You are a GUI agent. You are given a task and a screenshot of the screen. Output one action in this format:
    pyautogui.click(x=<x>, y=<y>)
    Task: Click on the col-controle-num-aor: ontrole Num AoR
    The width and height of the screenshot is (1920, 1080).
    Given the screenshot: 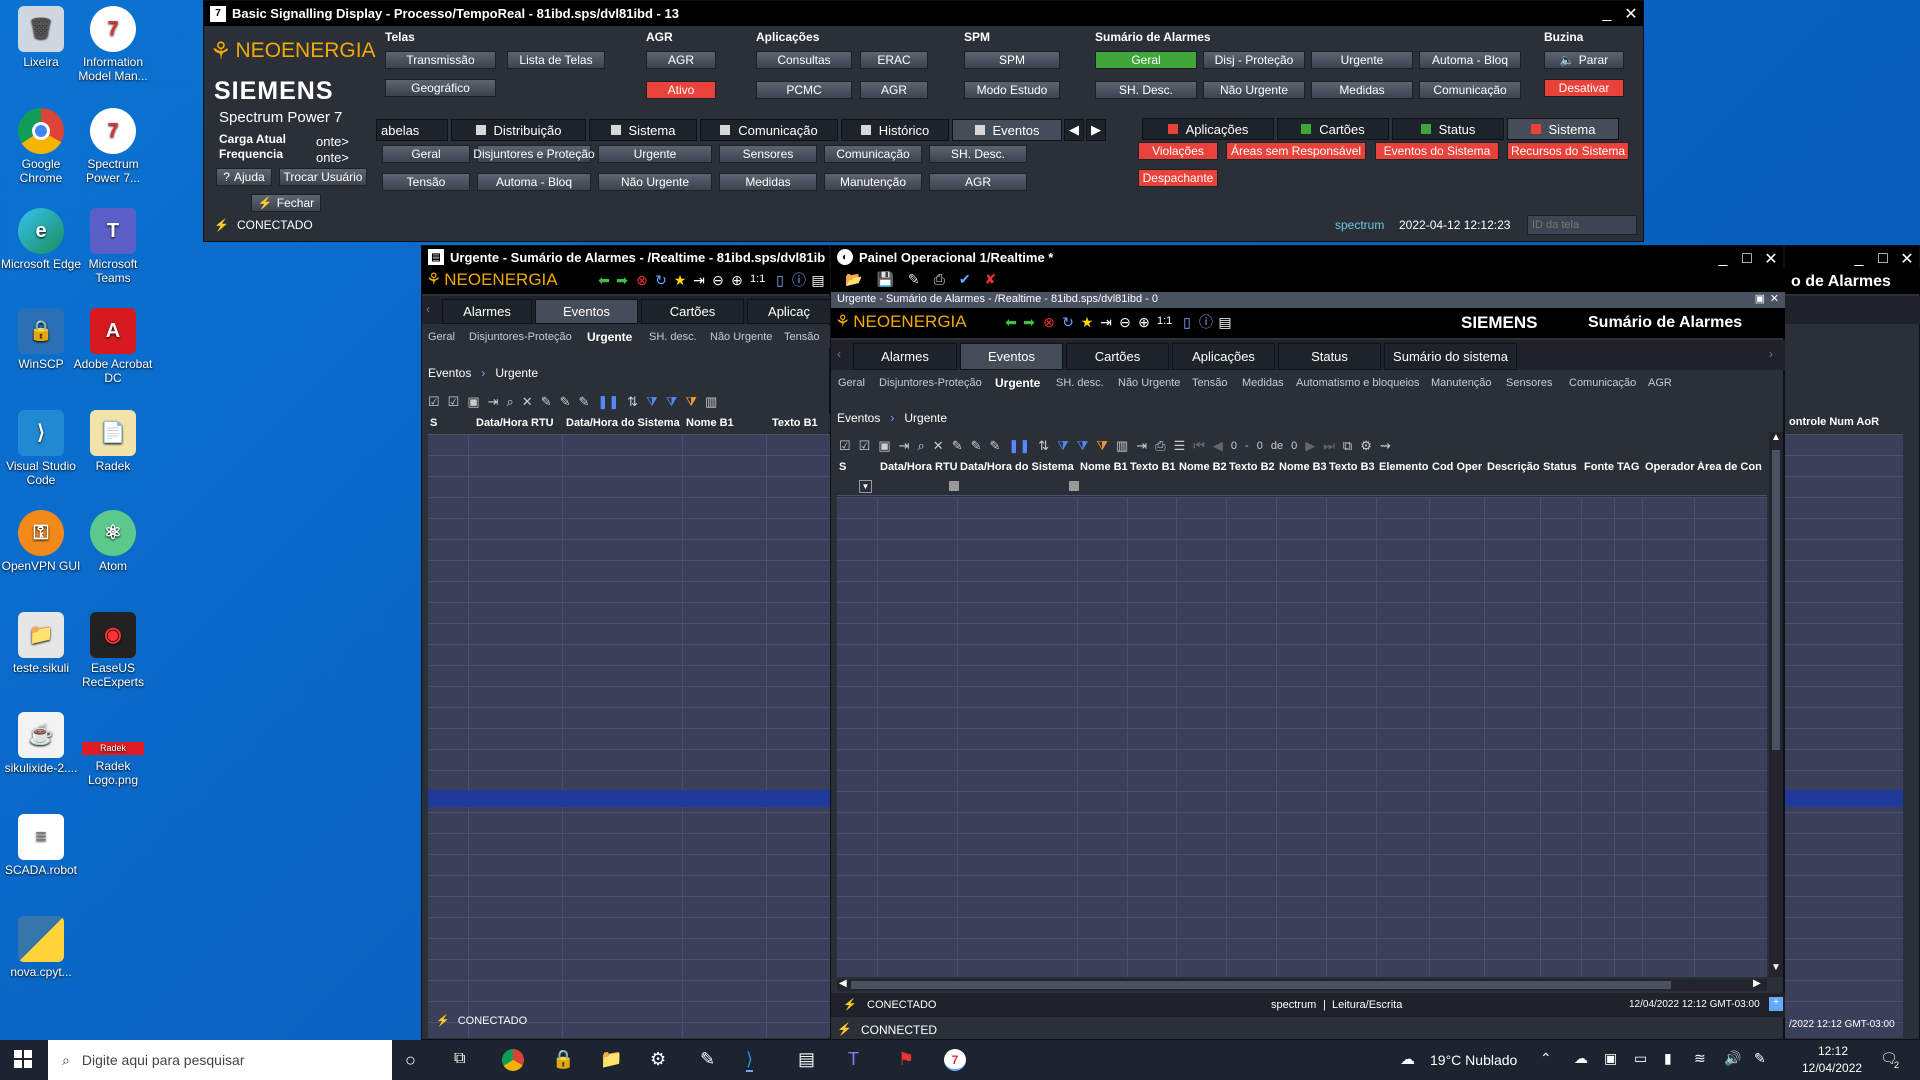 What is the action you would take?
    pyautogui.click(x=1834, y=422)
    